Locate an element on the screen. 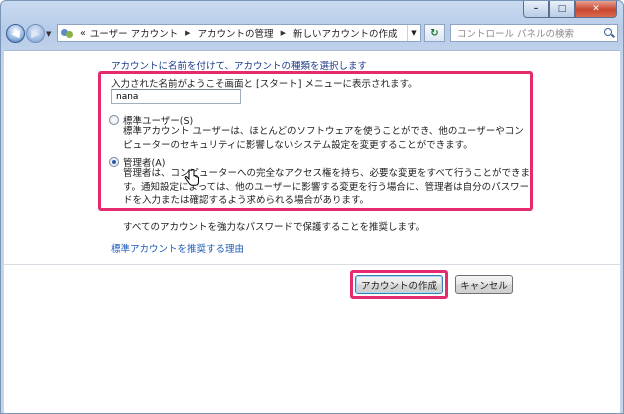 The height and width of the screenshot is (414, 624). refresh-button: ↻ is located at coordinates (434, 33).